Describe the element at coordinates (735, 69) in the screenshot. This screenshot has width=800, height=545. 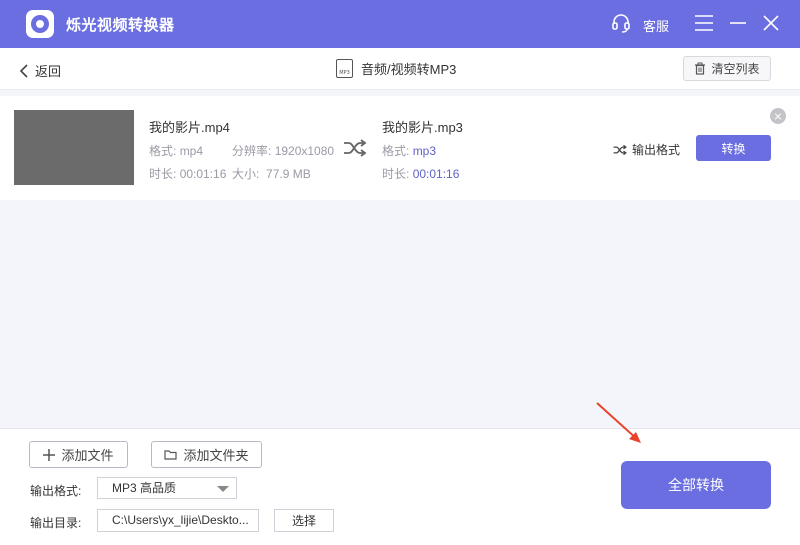
I see `clear-list-label: 清空列表` at that location.